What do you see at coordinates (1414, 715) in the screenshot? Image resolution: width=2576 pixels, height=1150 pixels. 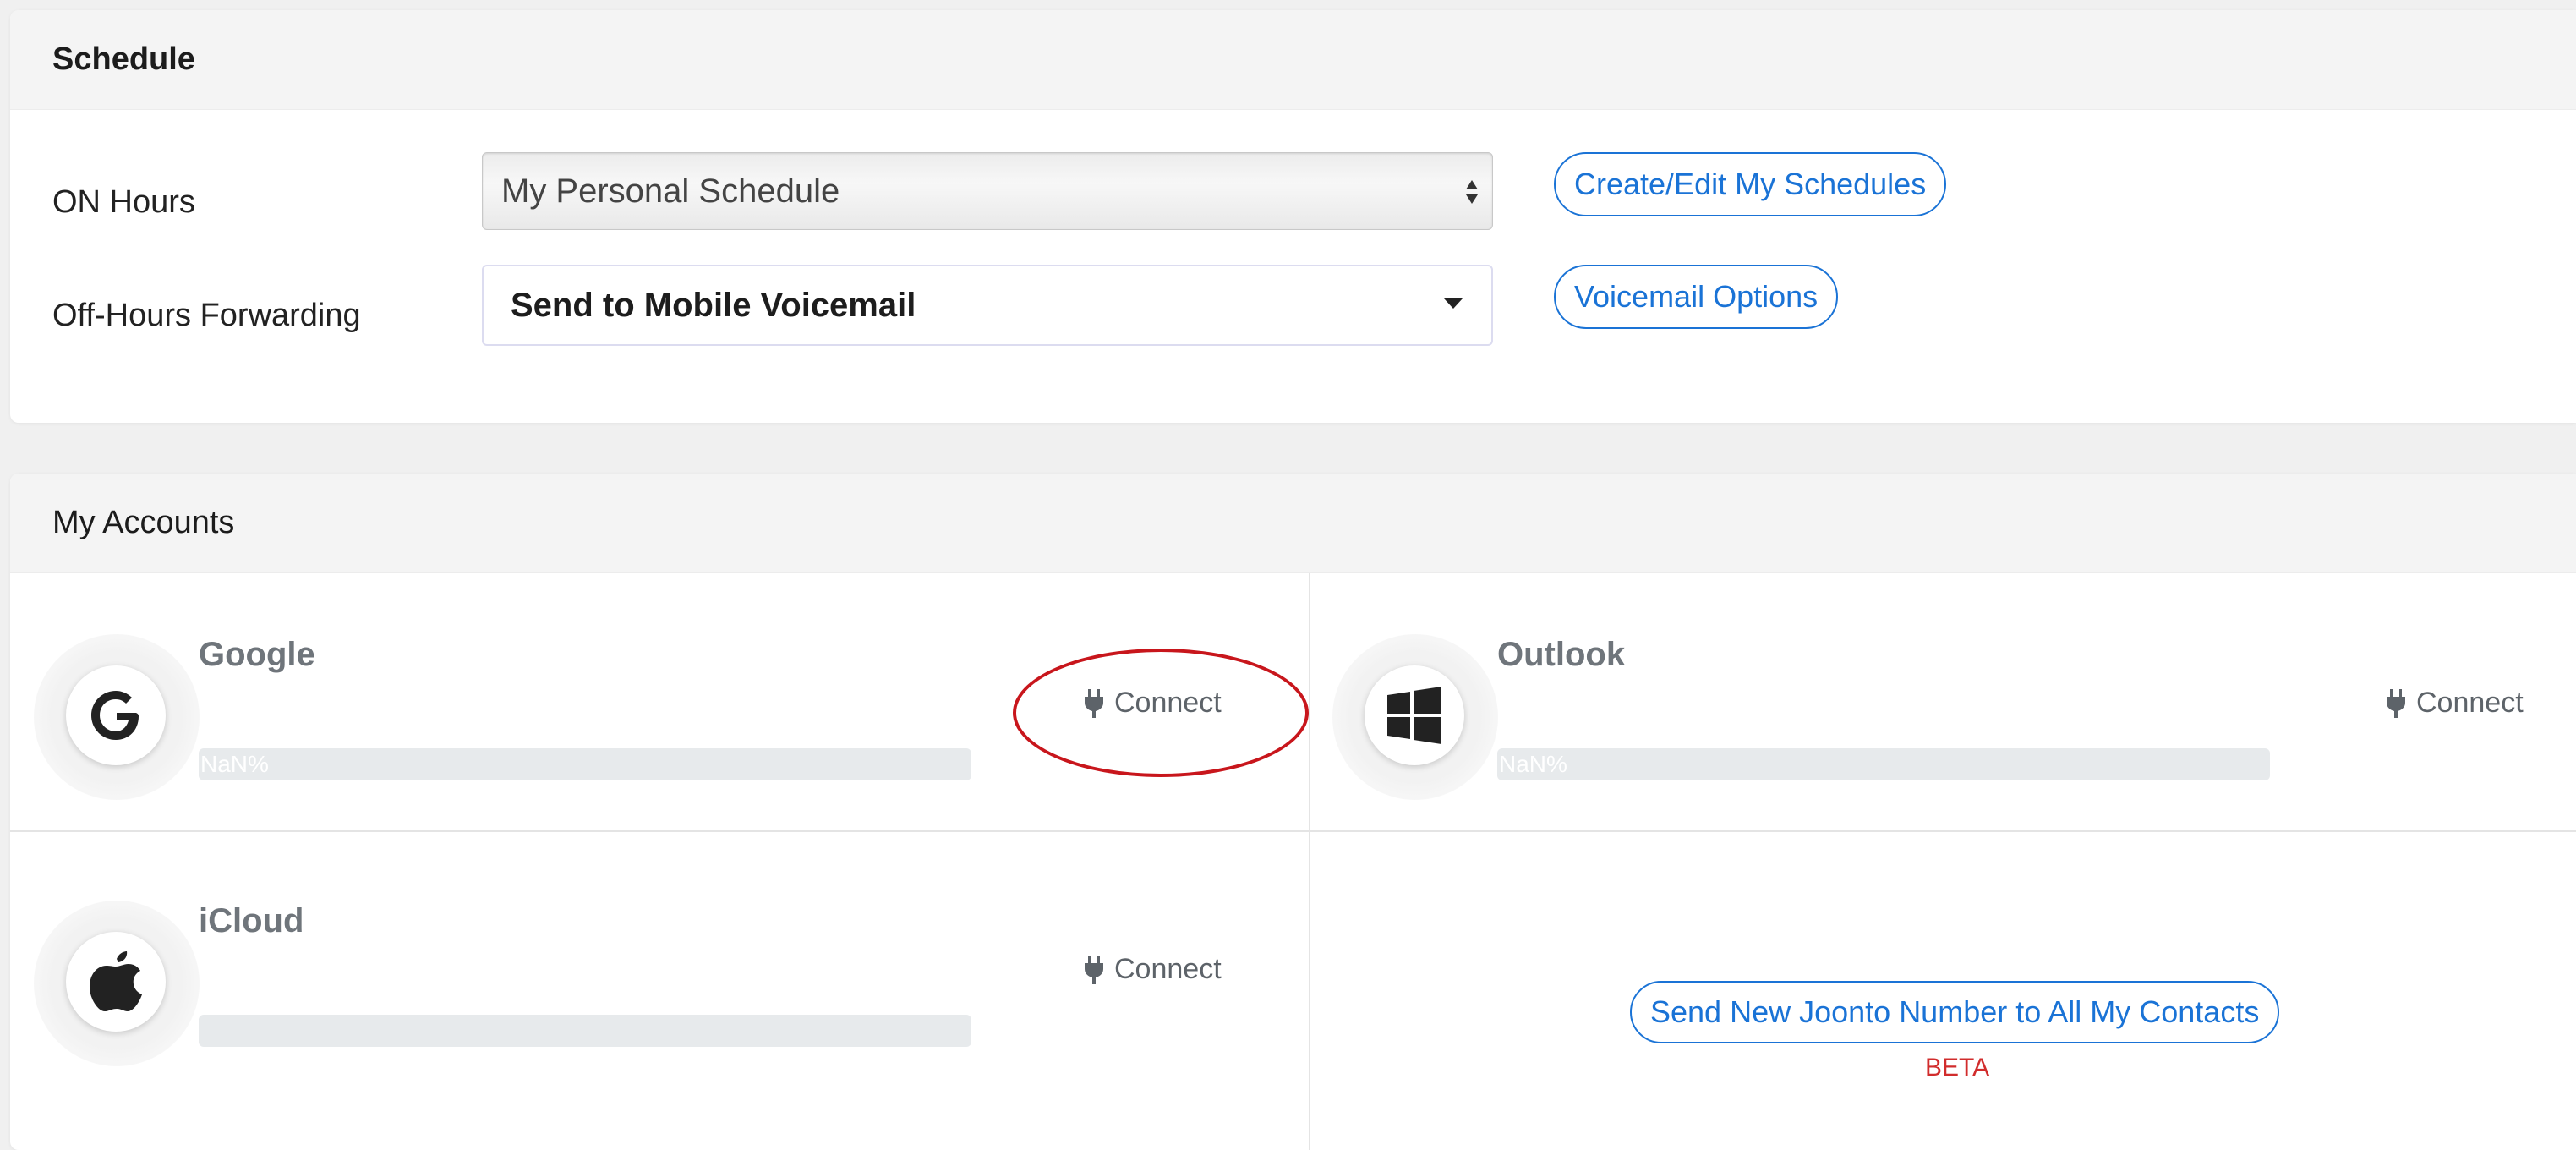 I see `windows-icon` at bounding box center [1414, 715].